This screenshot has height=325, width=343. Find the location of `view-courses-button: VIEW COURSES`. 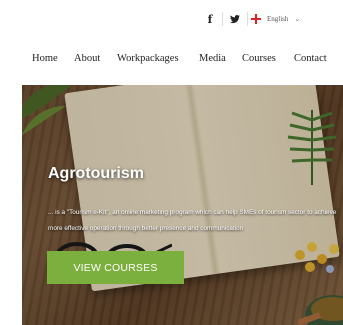

view-courses-button: VIEW COURSES is located at coordinates (115, 267).